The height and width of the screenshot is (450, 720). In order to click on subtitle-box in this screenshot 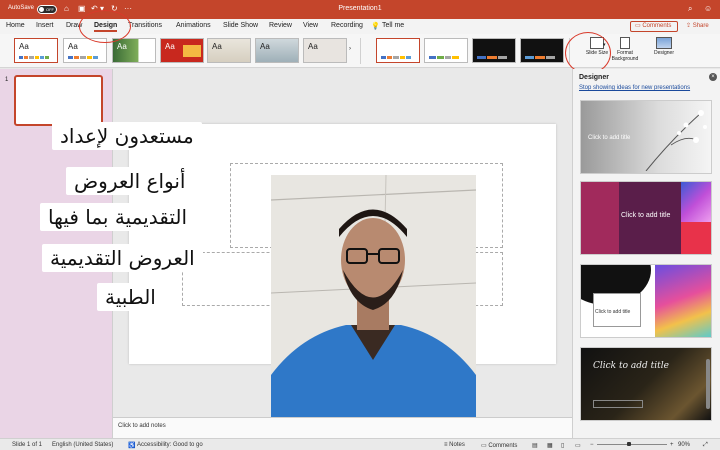, I will do `click(618, 404)`.